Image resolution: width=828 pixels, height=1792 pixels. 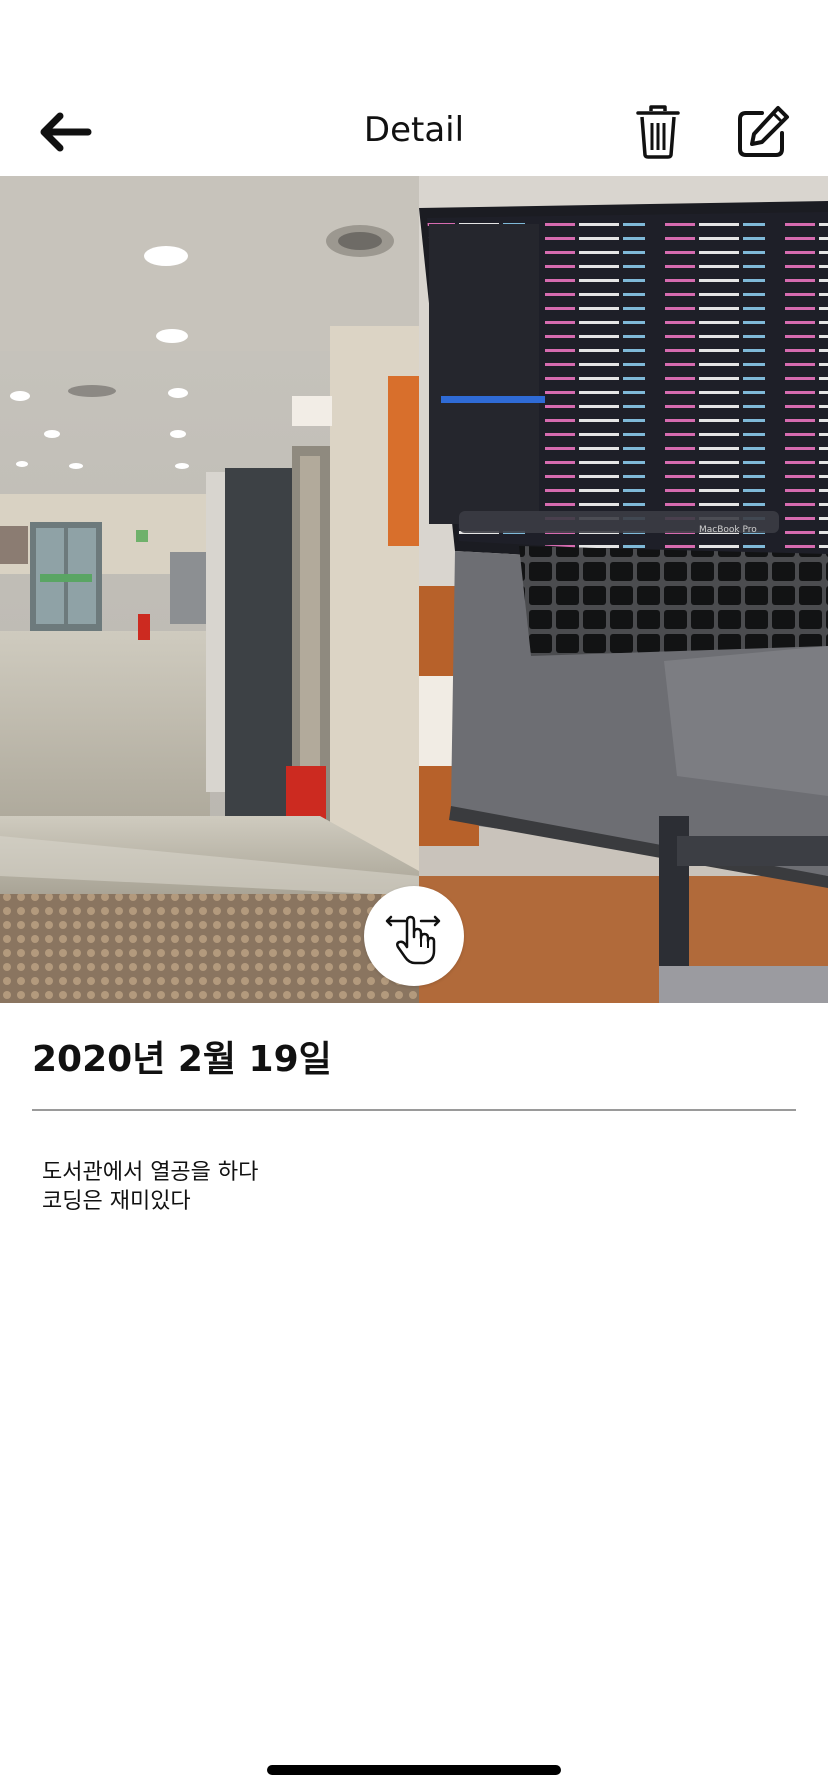 I want to click on delete-button, so click(x=658, y=132).